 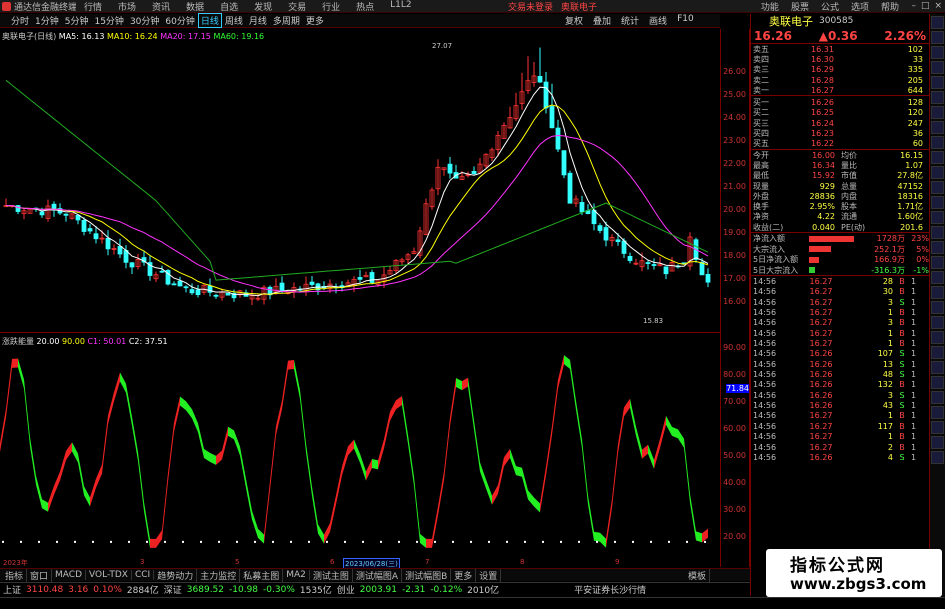 What do you see at coordinates (127, 6) in the screenshot?
I see `menu-item-1: 市场` at bounding box center [127, 6].